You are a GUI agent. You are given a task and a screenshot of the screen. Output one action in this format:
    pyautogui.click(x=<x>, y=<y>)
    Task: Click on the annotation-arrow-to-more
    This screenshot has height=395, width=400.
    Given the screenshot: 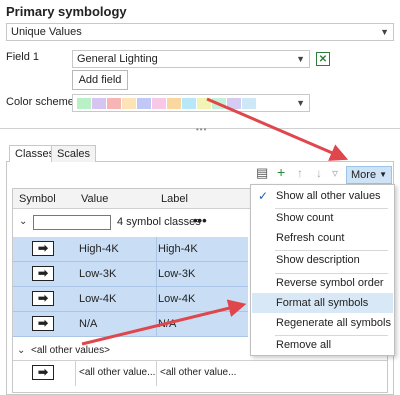 What is the action you would take?
    pyautogui.click(x=277, y=129)
    